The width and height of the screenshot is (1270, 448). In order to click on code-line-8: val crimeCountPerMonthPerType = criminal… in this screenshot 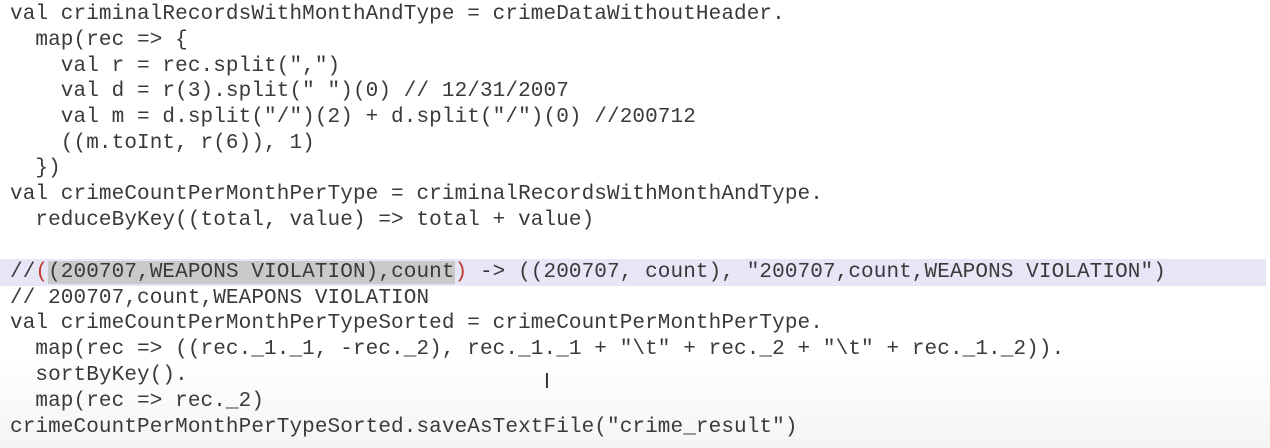, I will do `click(416, 194)`.